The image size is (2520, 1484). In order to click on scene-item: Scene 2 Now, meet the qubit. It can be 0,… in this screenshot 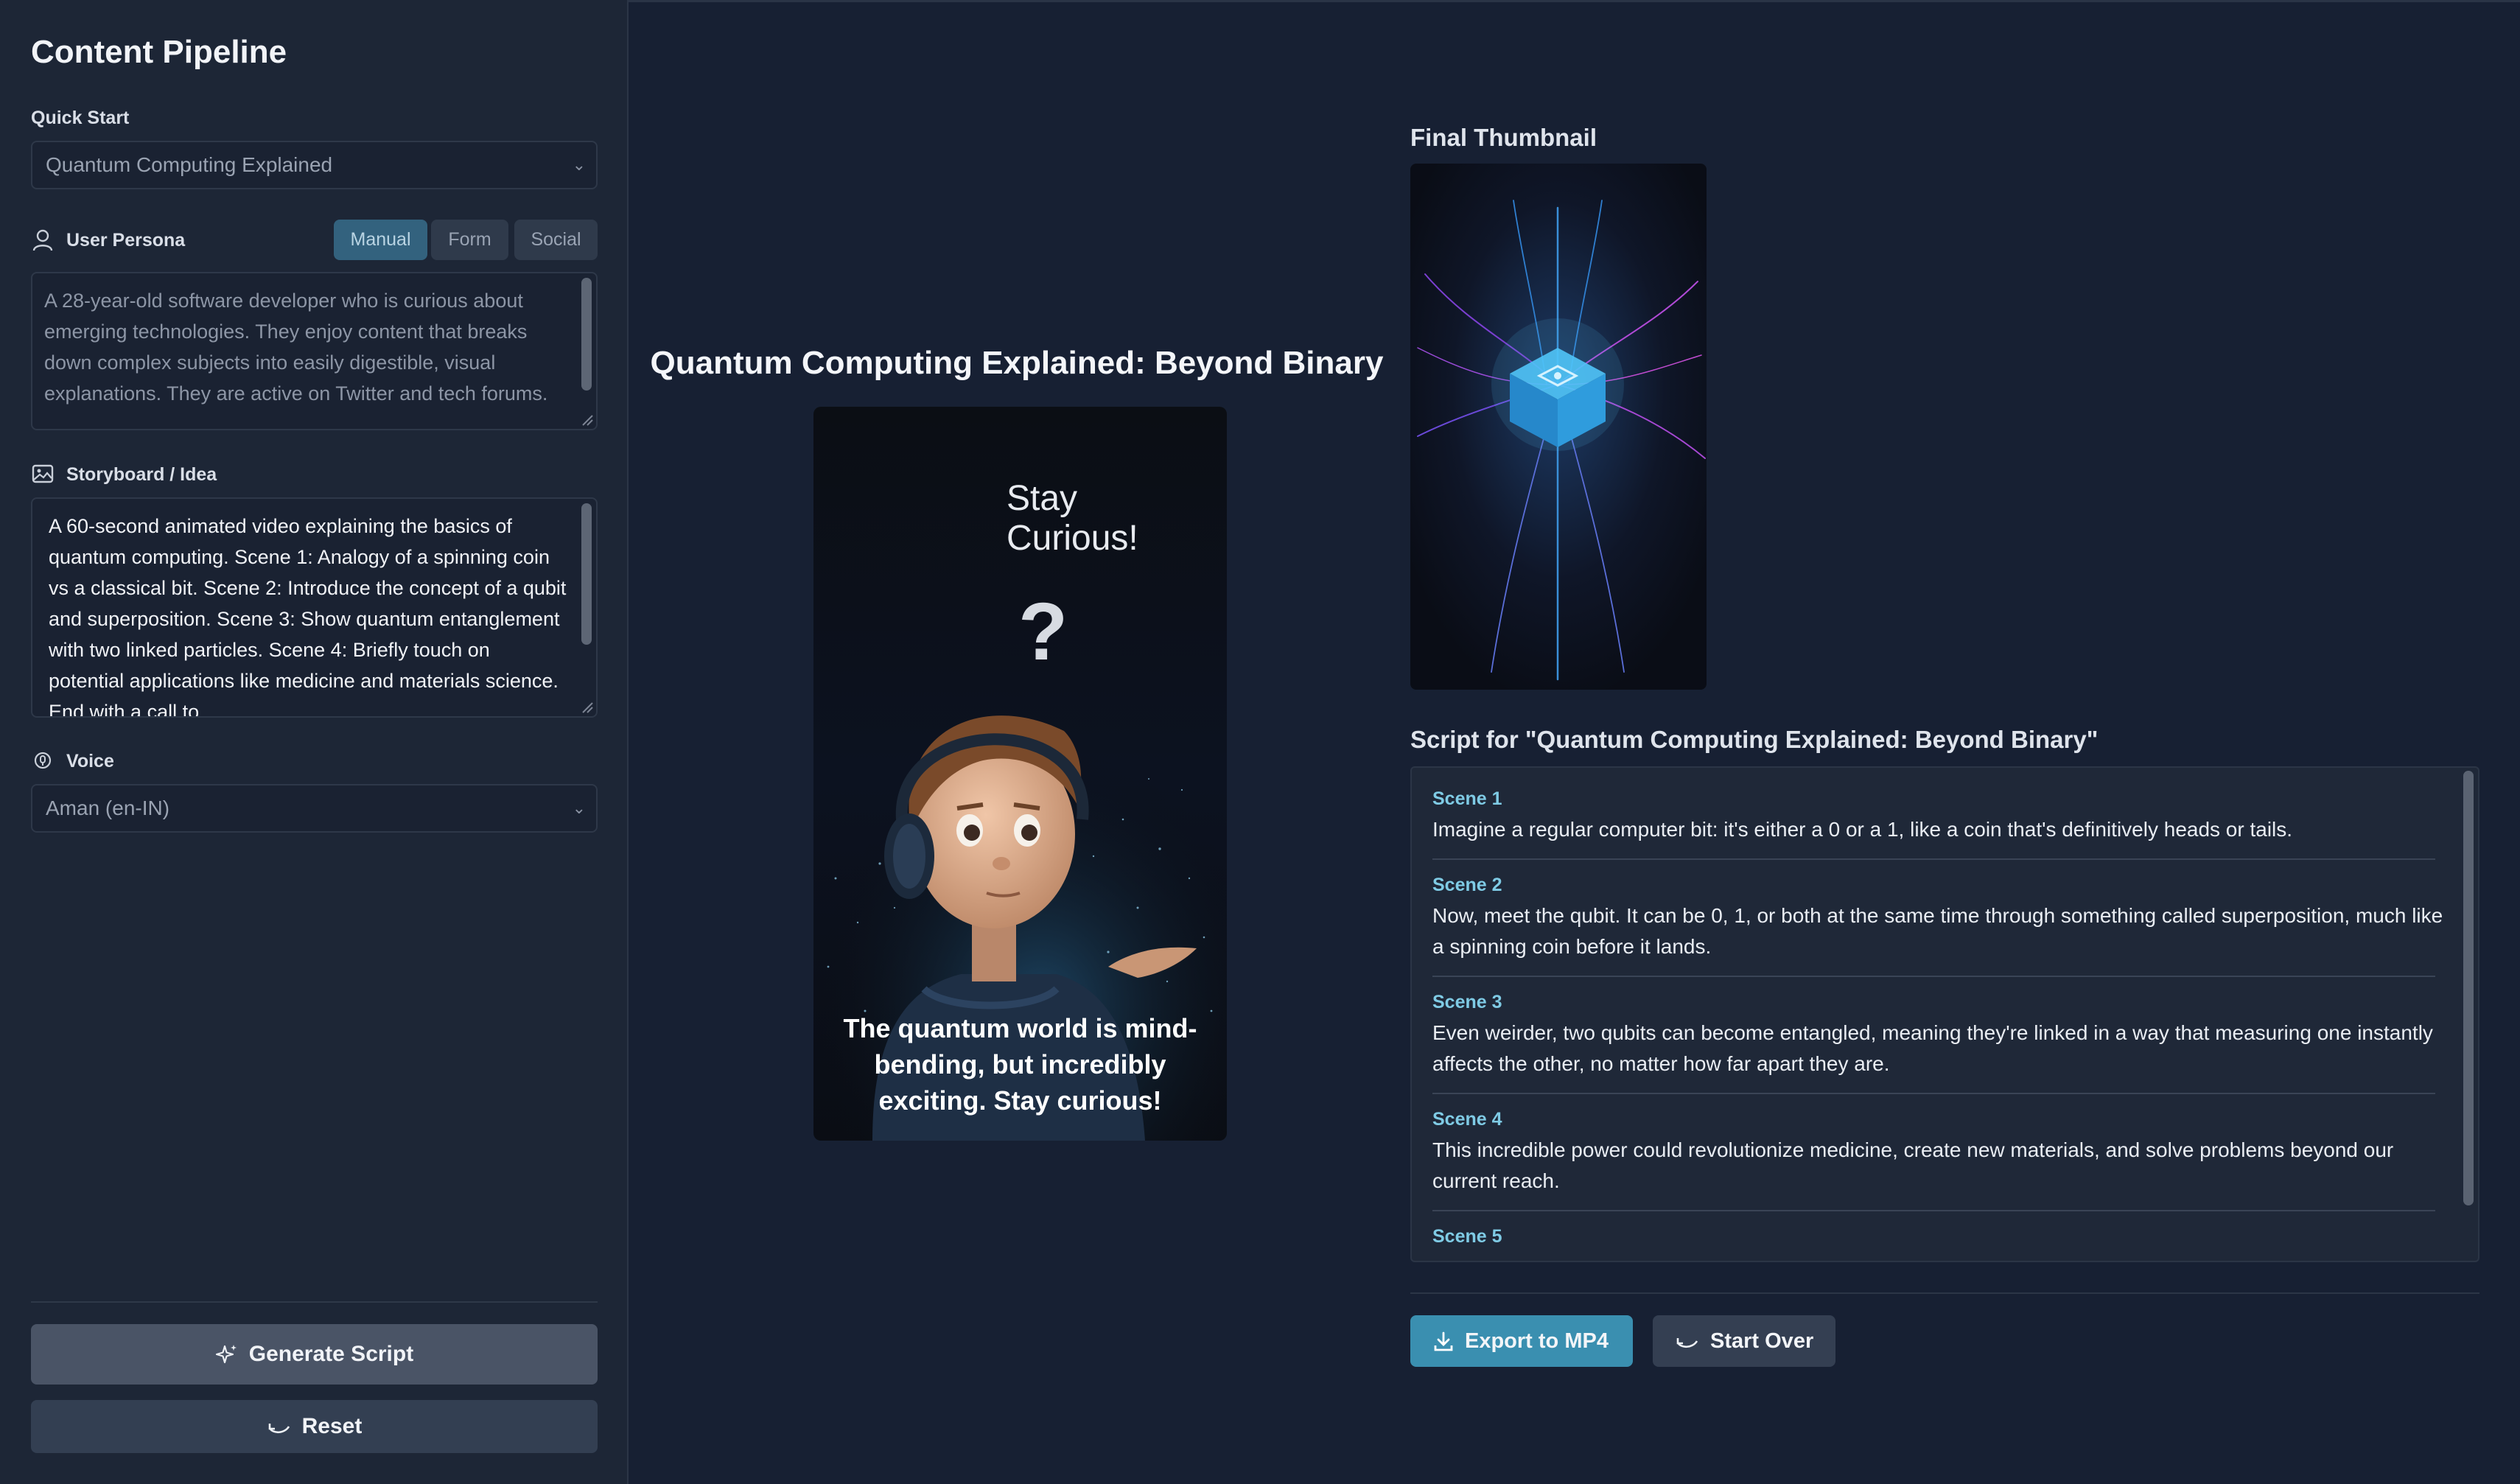, I will do `click(1945, 918)`.